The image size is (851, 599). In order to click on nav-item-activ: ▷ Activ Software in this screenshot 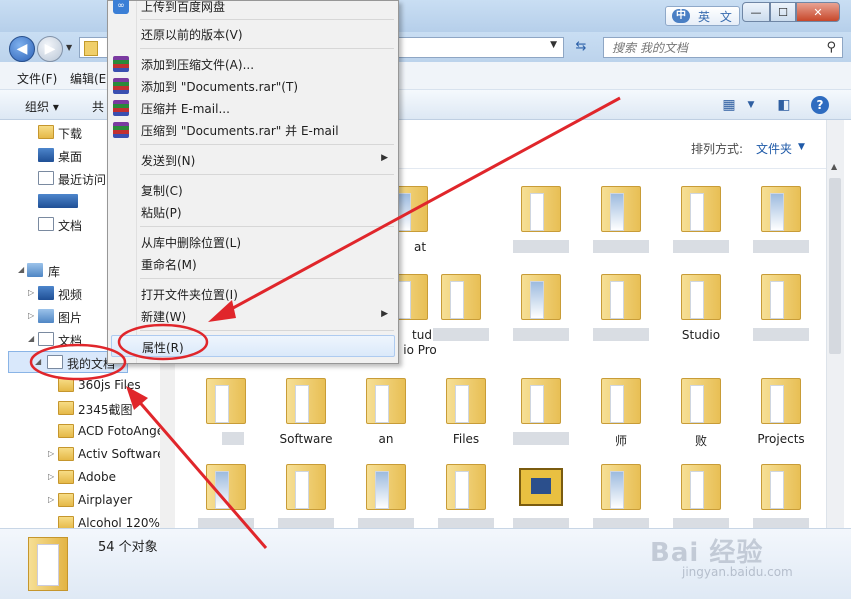, I will do `click(87, 455)`.